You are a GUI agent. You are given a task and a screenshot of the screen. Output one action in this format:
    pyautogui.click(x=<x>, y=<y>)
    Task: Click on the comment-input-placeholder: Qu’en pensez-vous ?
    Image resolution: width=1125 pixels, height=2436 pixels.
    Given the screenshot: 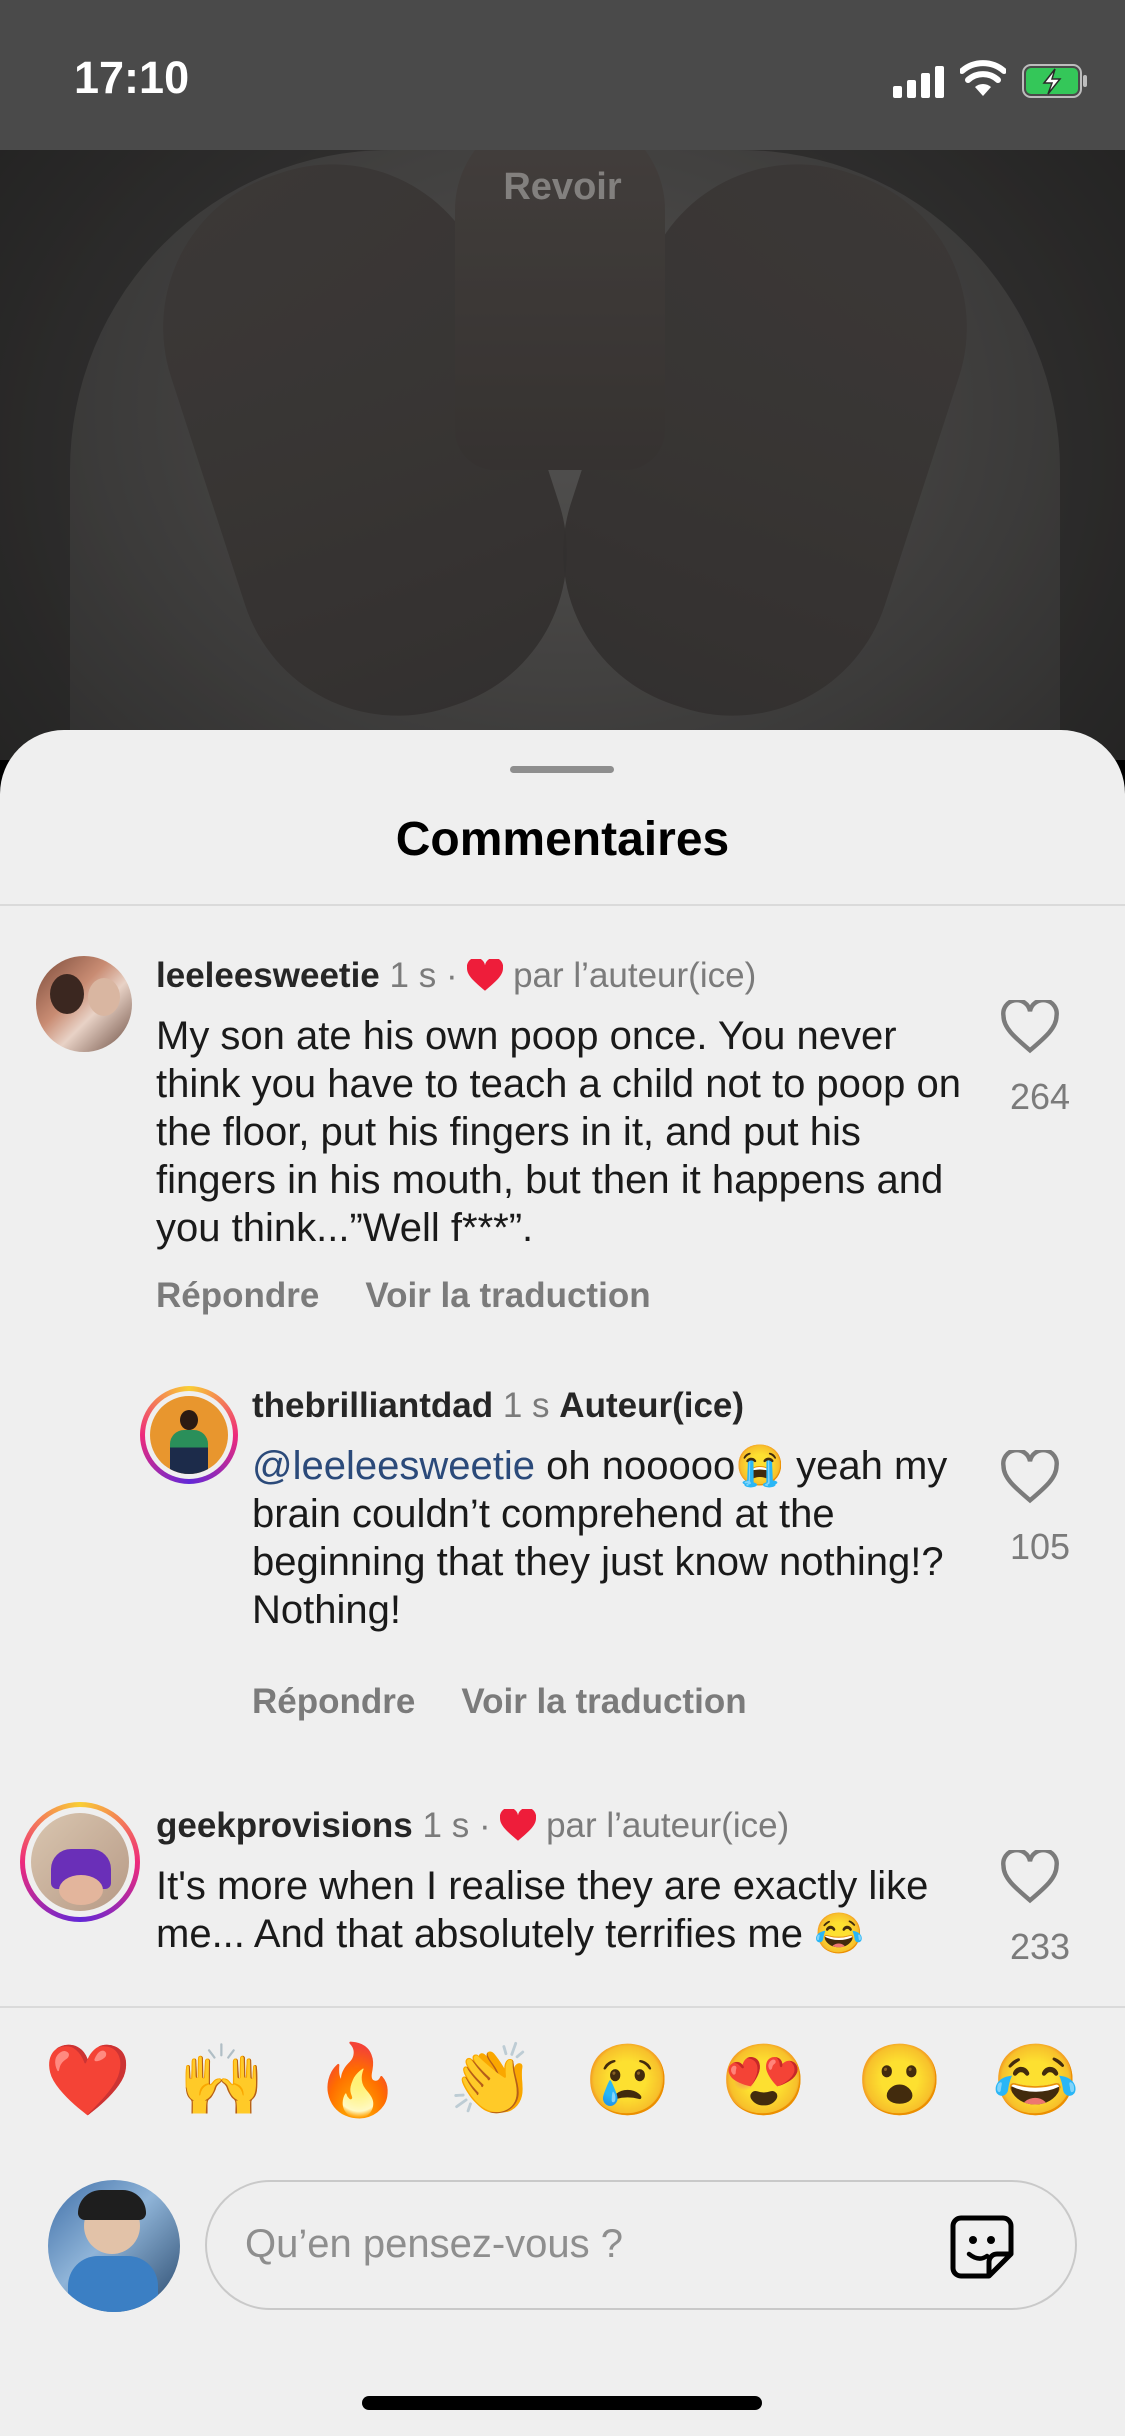 What is the action you would take?
    pyautogui.click(x=434, y=2244)
    